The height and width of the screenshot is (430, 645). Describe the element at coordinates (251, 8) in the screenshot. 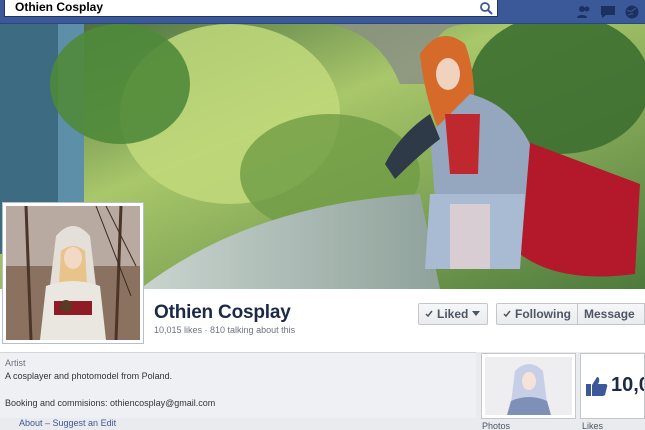

I see `search-box: Othien Cosplay` at that location.